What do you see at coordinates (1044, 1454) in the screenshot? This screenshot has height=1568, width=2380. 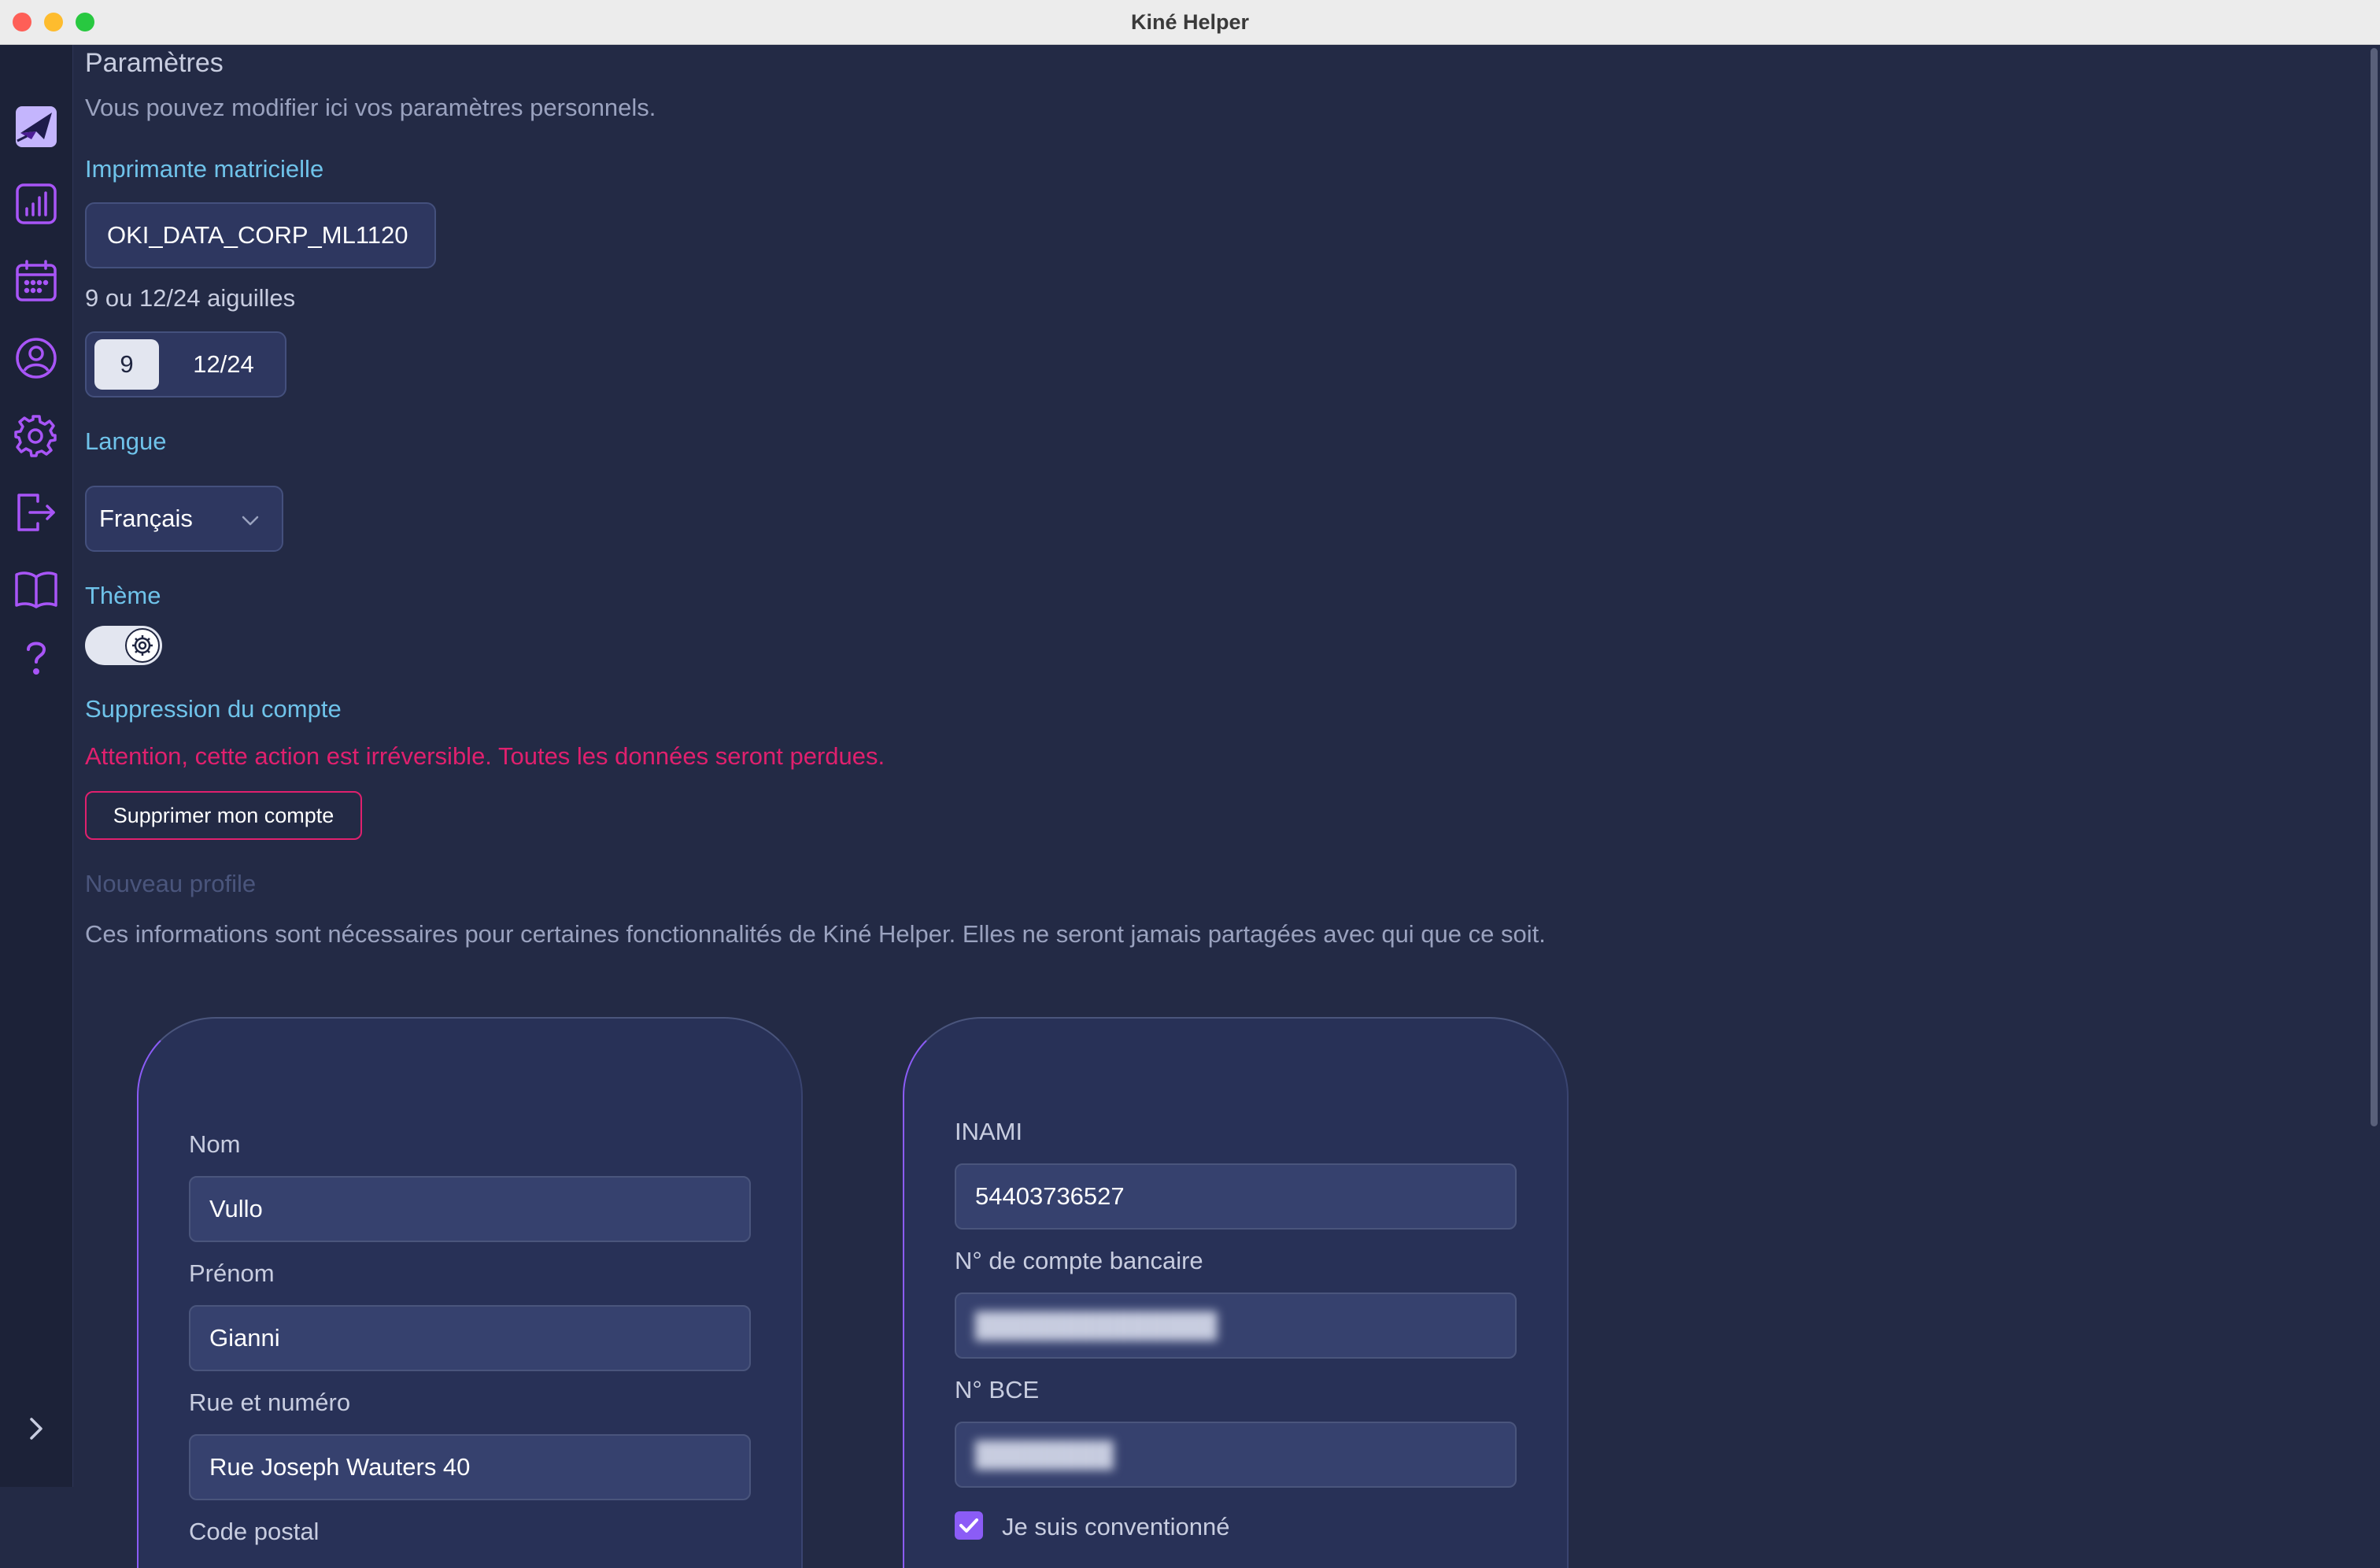 I see `bce-redacted: ████████` at bounding box center [1044, 1454].